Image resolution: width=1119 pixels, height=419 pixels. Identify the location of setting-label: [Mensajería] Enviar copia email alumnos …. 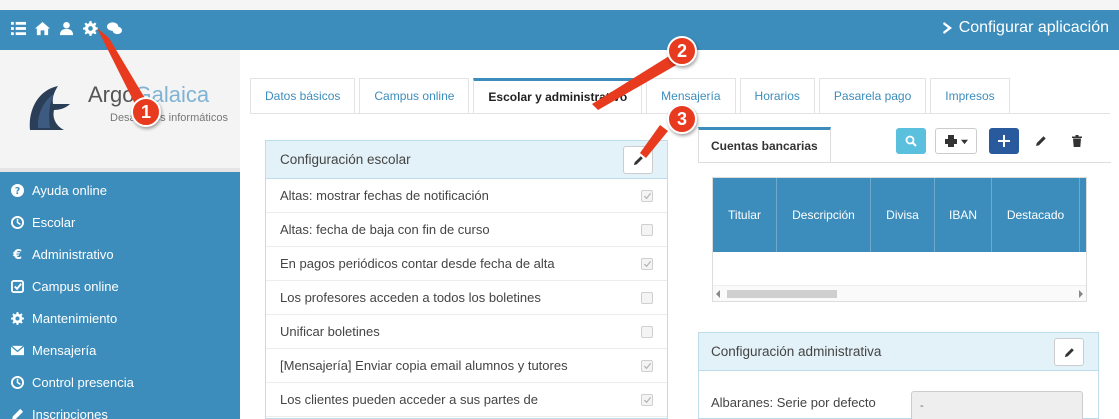
(424, 365).